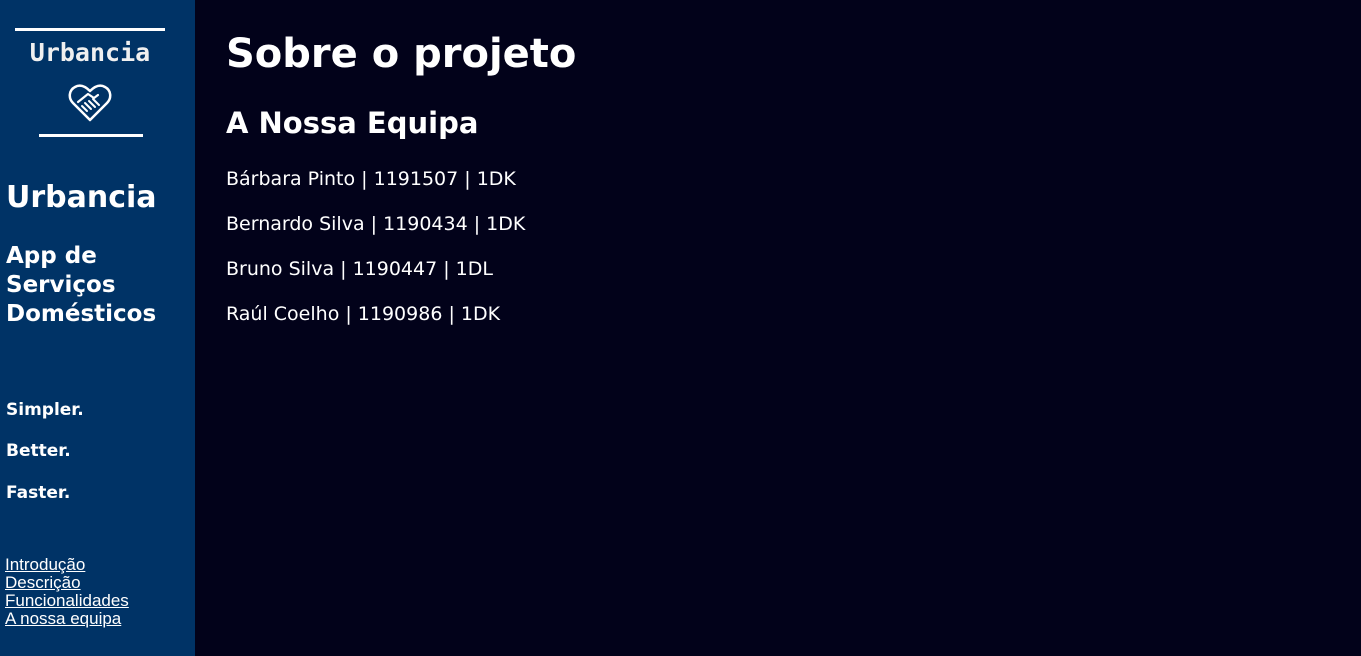  I want to click on nav-link-funcionalidades: Funcionalidades, so click(67, 601).